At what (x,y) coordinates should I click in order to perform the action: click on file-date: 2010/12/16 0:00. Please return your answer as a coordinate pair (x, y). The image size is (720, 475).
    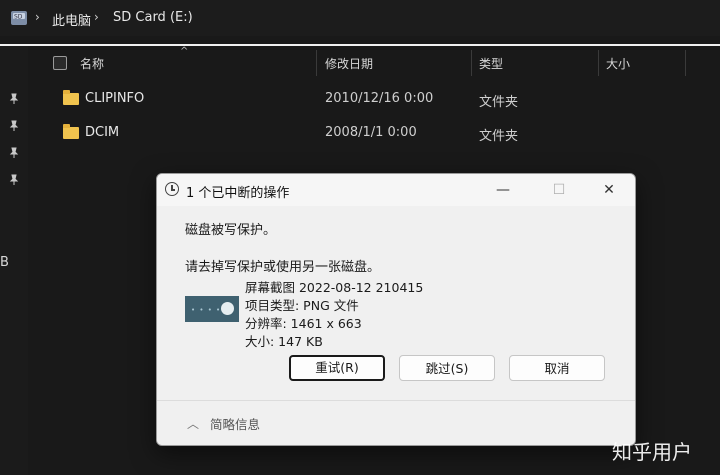
    Looking at the image, I should click on (379, 98).